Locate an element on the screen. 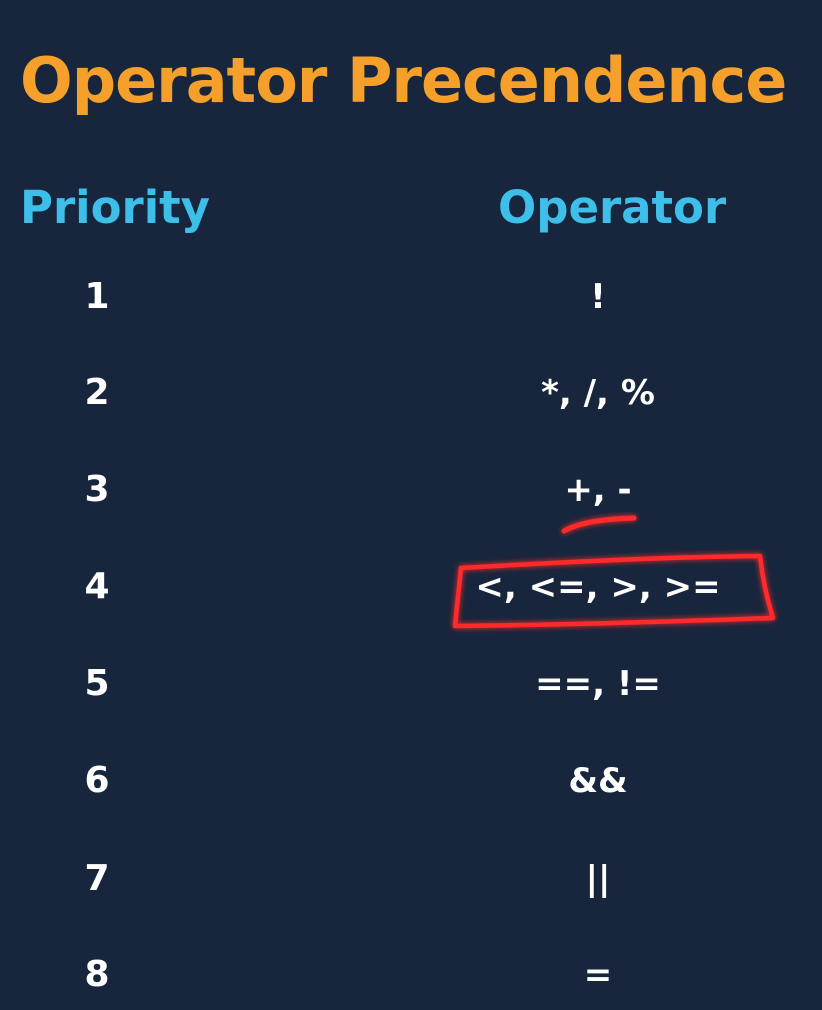  operator-value: <, <=, >, >= is located at coordinates (598, 587).